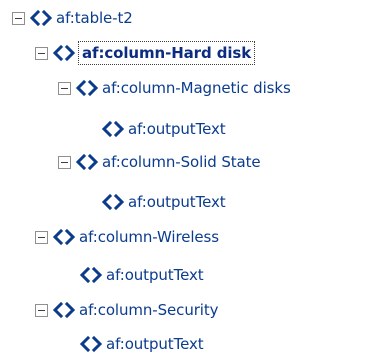  I want to click on tree-node-label: af:column-Solid State, so click(181, 162).